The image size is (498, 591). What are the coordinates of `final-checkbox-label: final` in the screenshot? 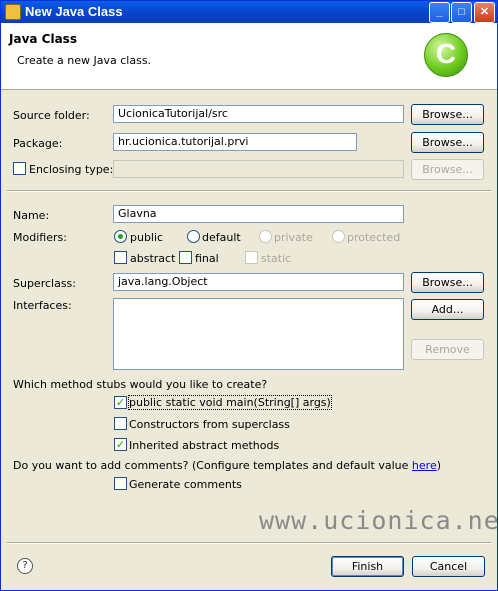 It's located at (207, 258).